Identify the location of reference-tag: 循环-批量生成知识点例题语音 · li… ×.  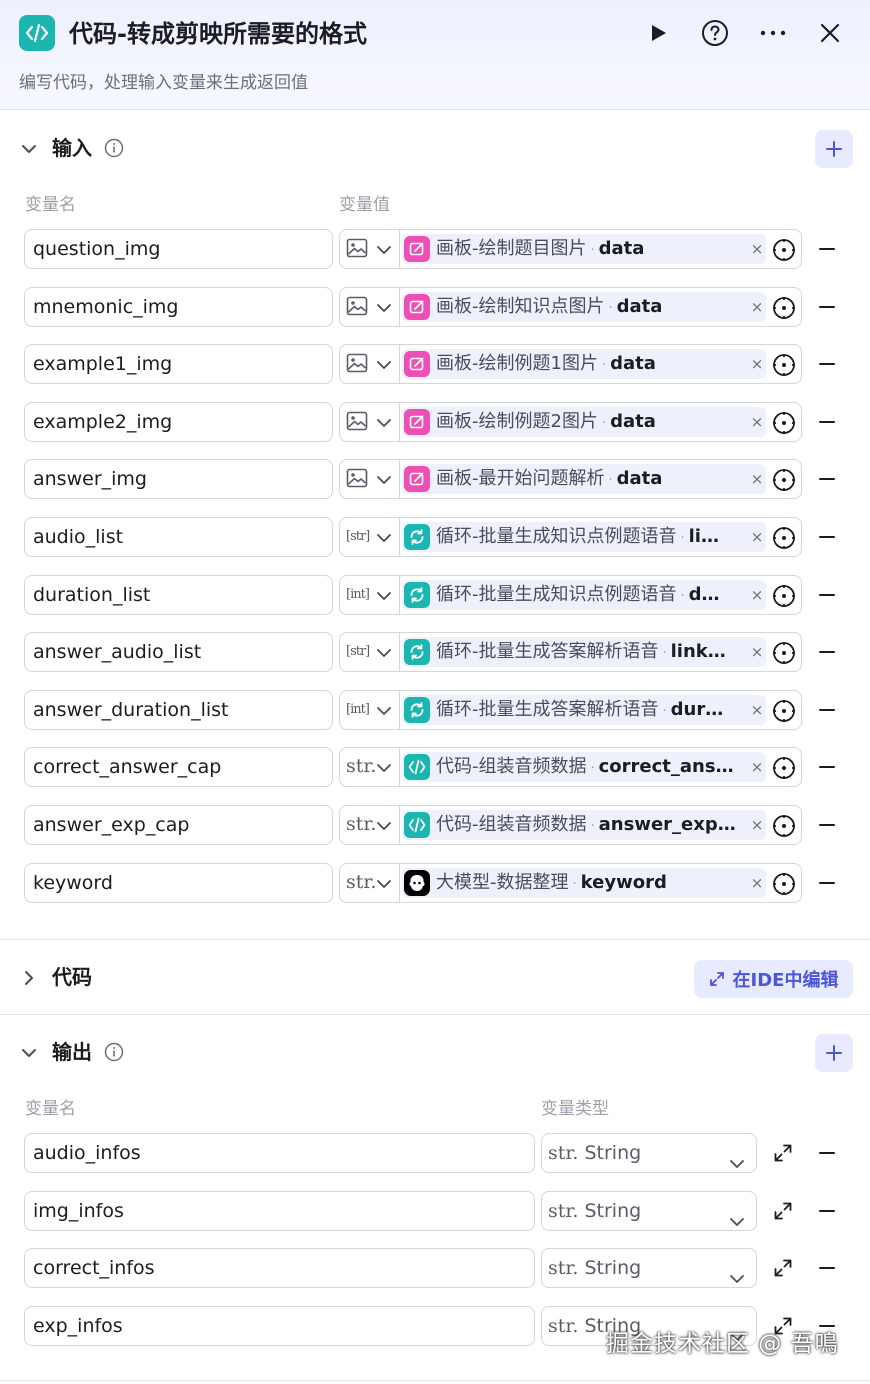
(584, 537).